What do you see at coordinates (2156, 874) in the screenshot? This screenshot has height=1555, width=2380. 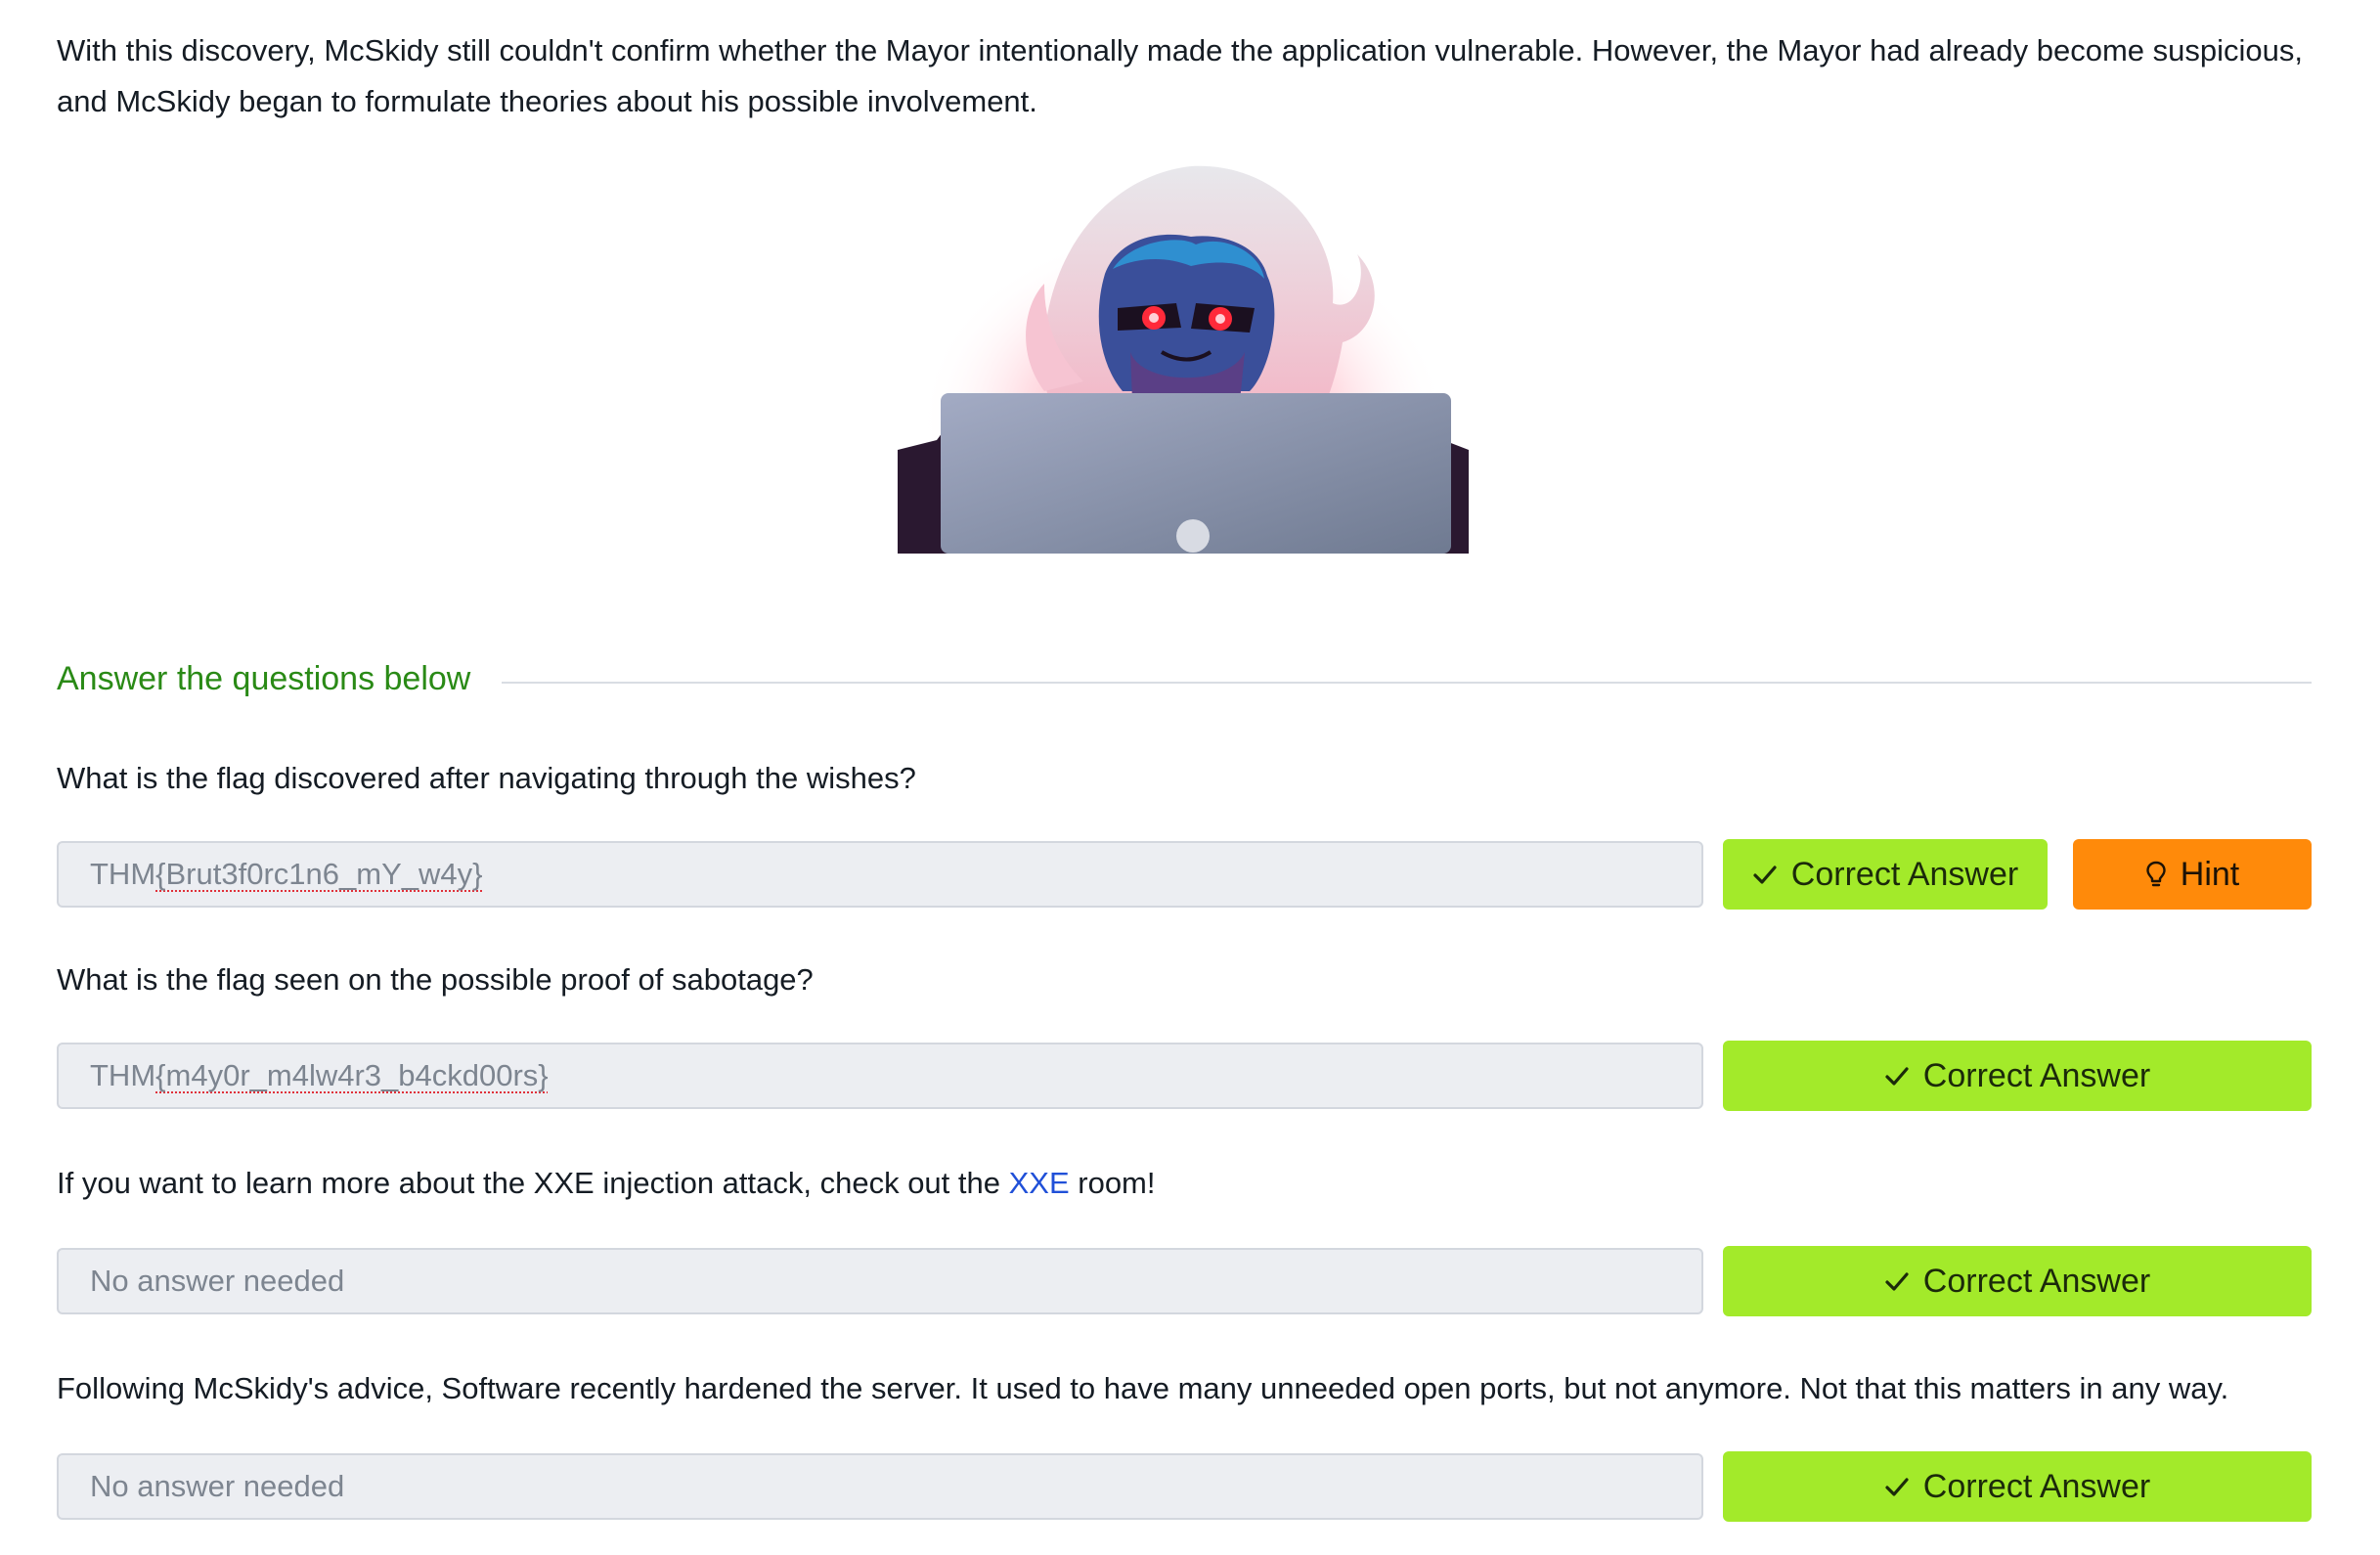 I see `lightbulb-icon` at bounding box center [2156, 874].